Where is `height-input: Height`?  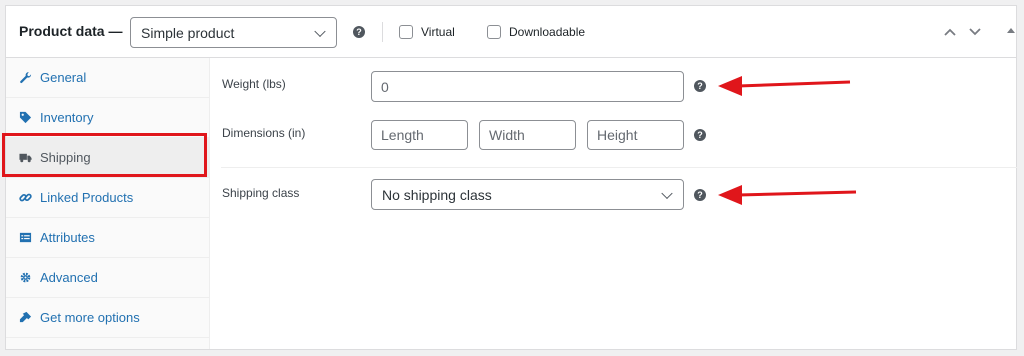 height-input: Height is located at coordinates (635, 135).